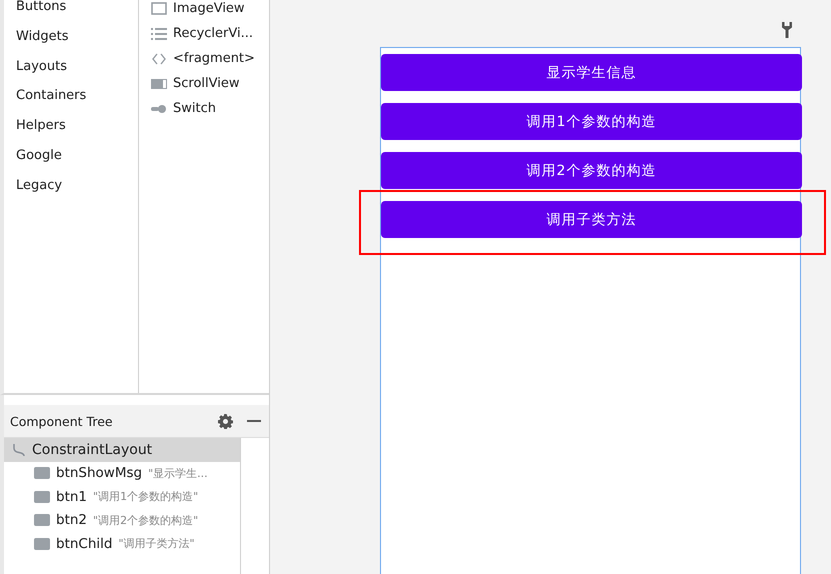  I want to click on palette-category: Helpers, so click(77, 130).